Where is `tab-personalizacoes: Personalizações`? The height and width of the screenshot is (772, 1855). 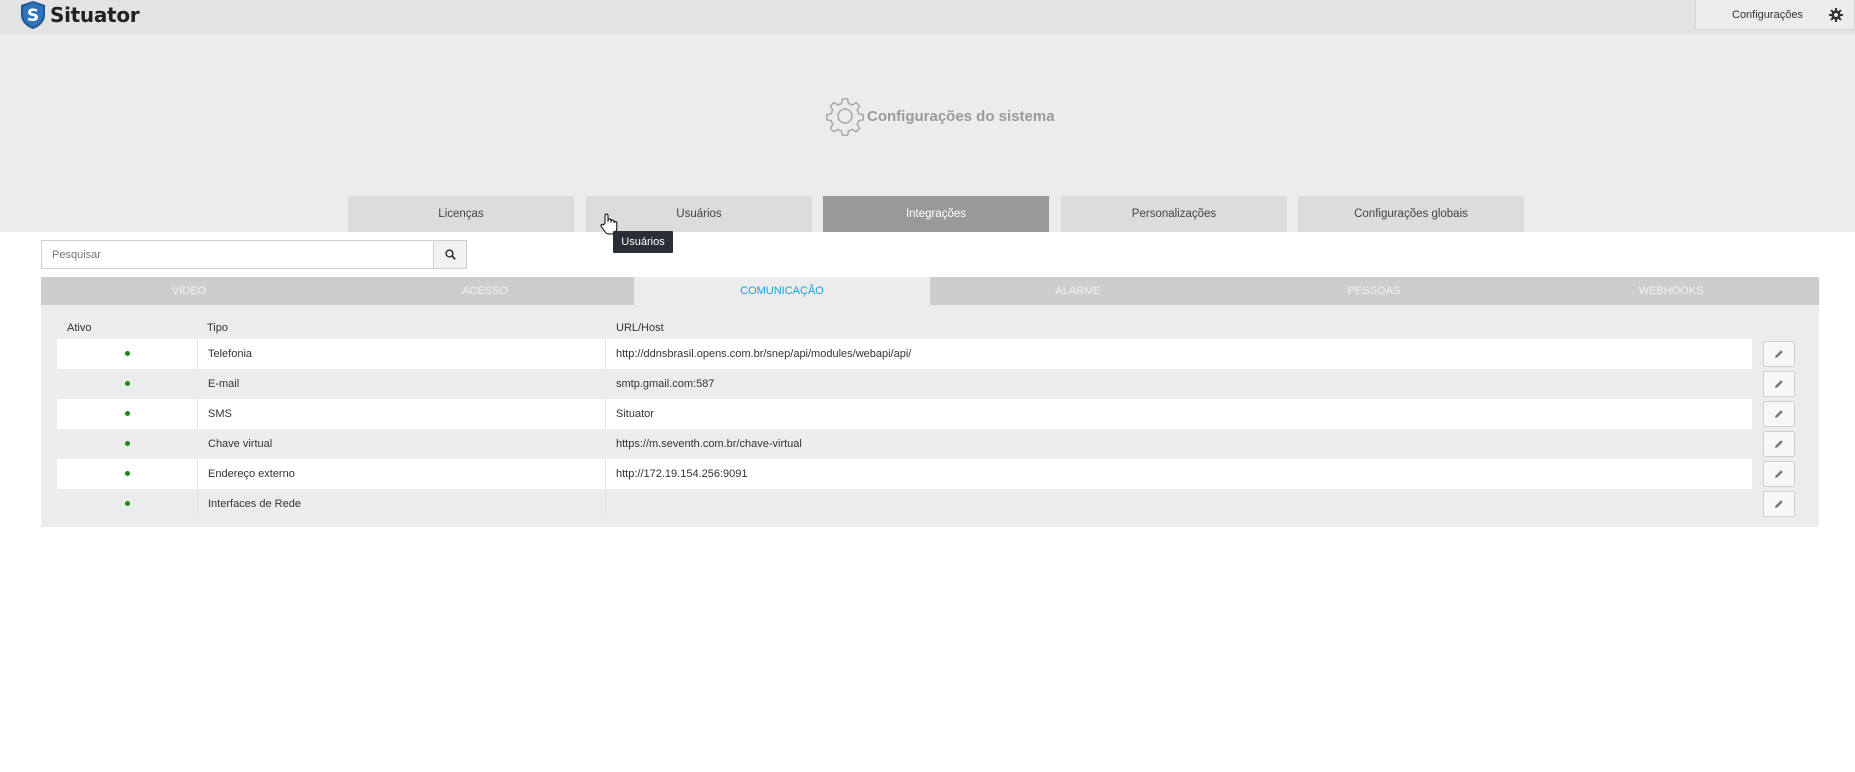 tab-personalizacoes: Personalizações is located at coordinates (1174, 214).